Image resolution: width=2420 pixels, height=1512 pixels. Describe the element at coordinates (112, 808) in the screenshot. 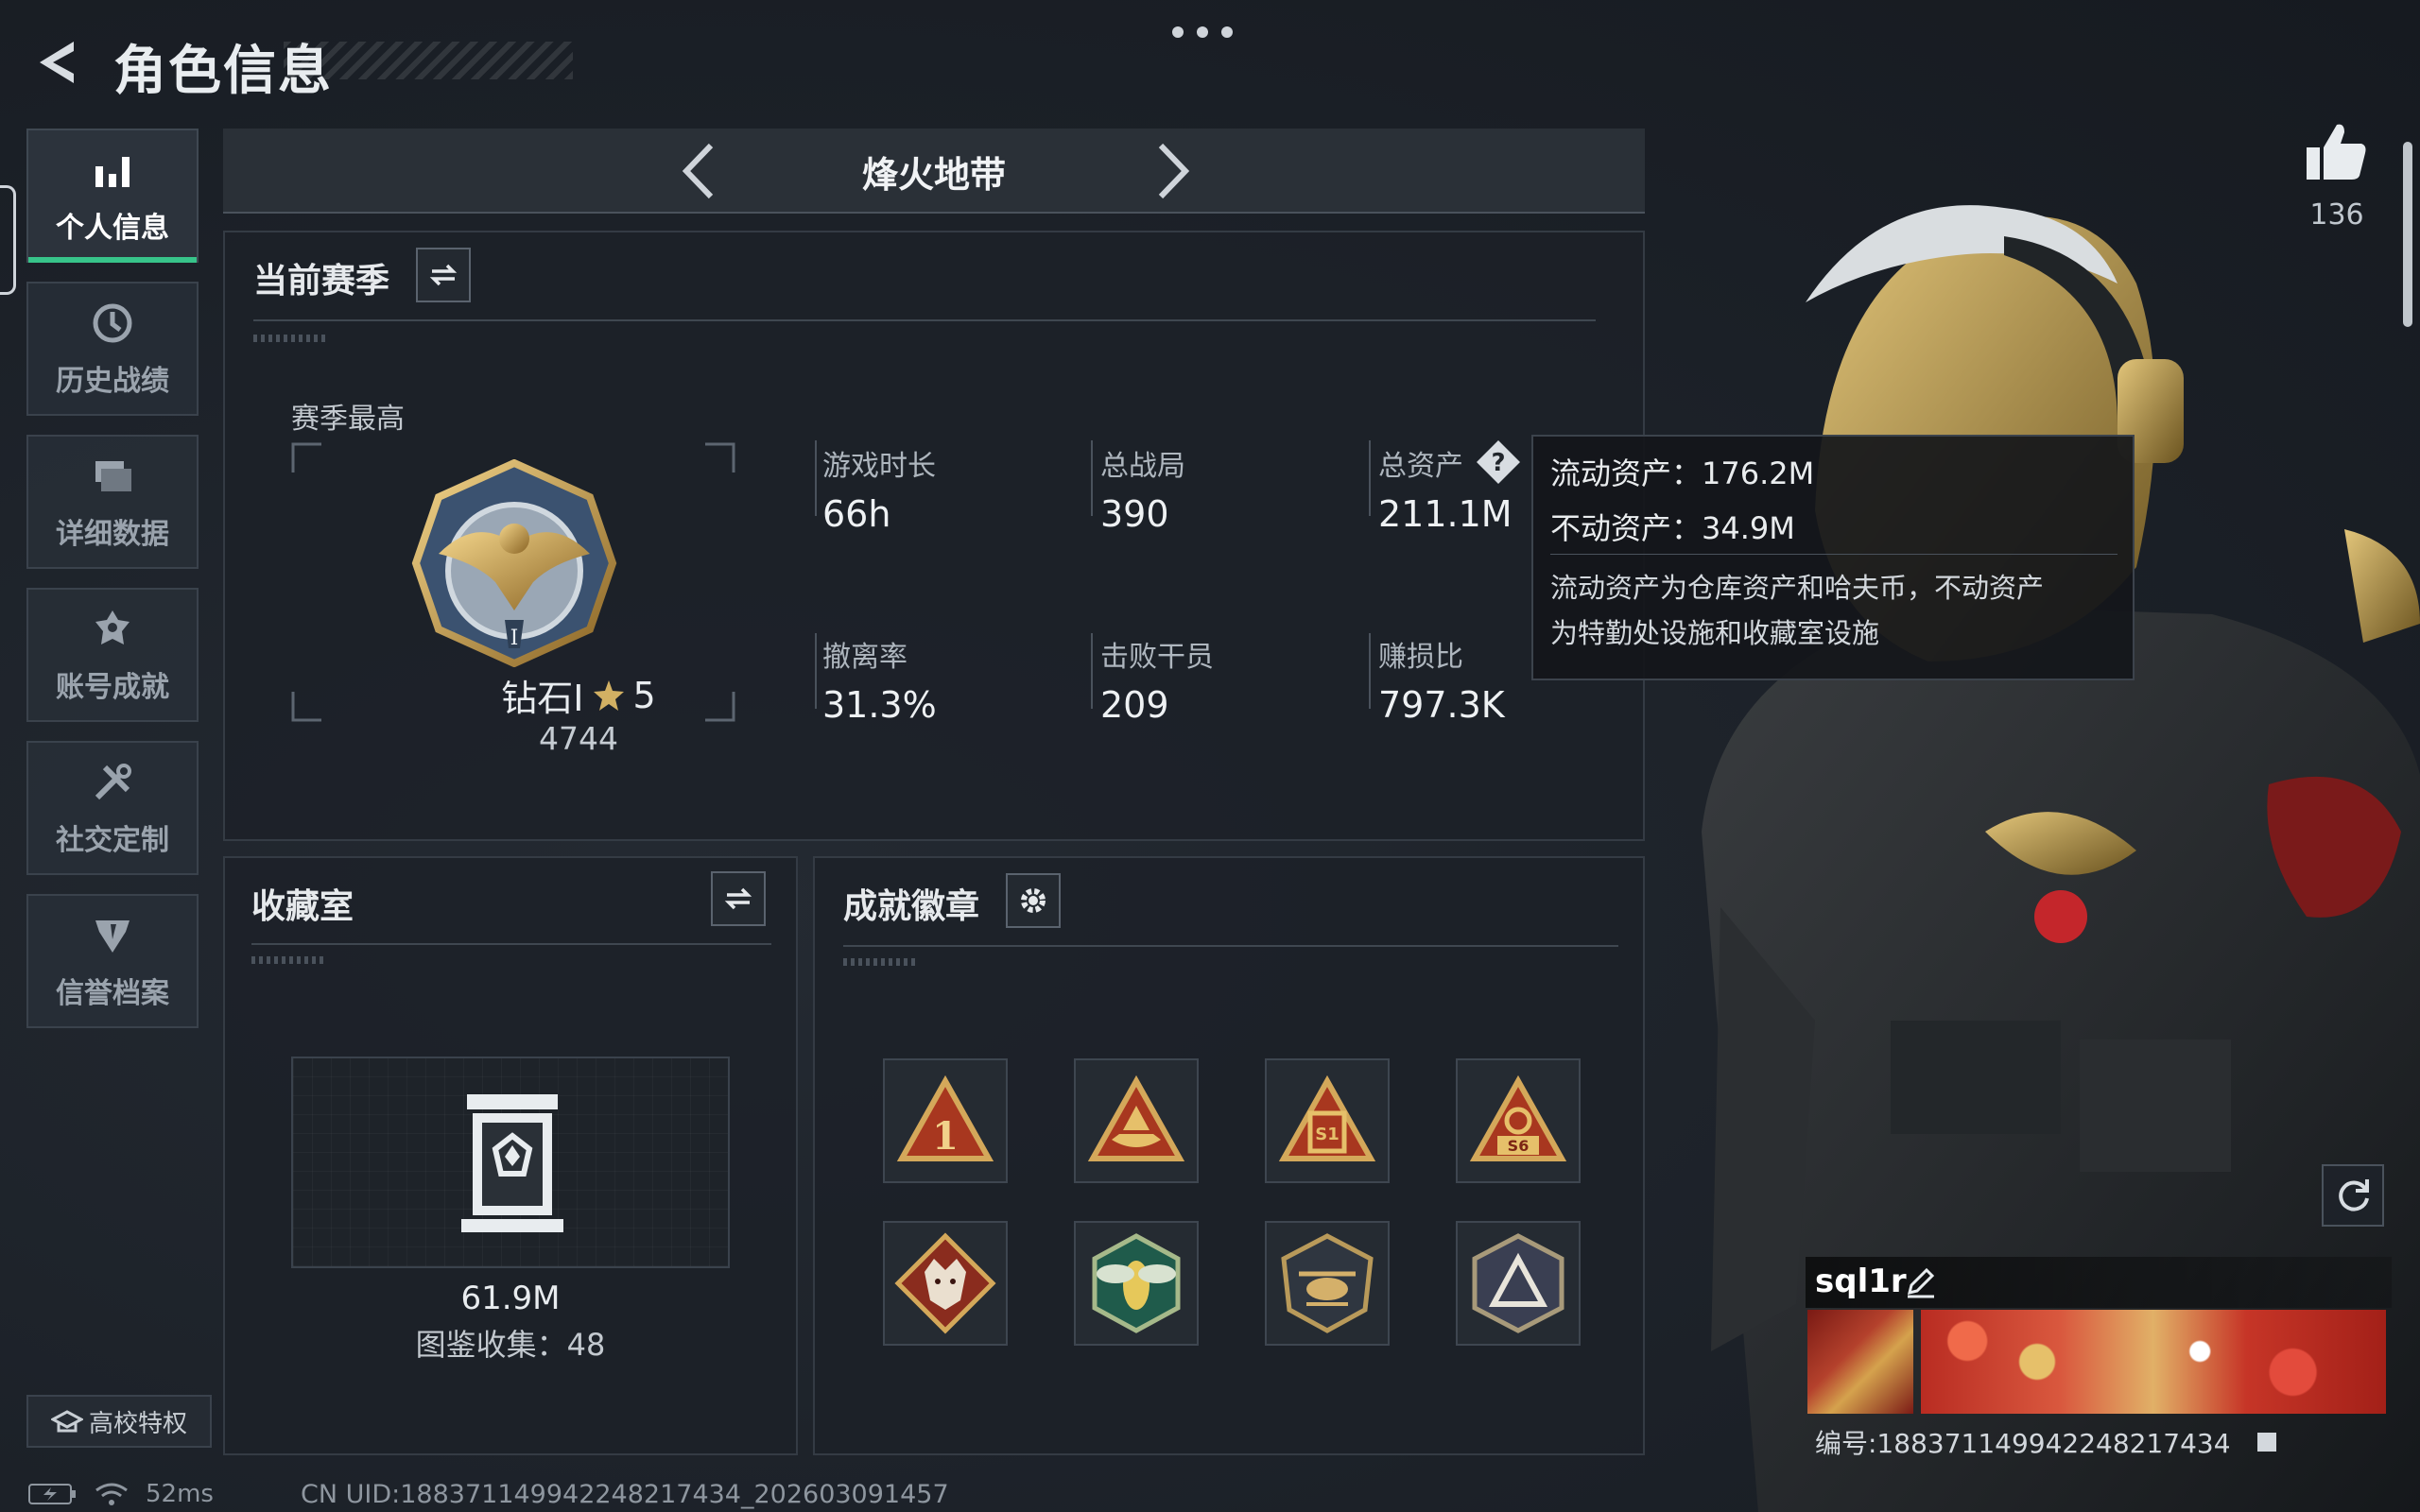

I see `sidebar-item-social-custom: 社交定制` at that location.